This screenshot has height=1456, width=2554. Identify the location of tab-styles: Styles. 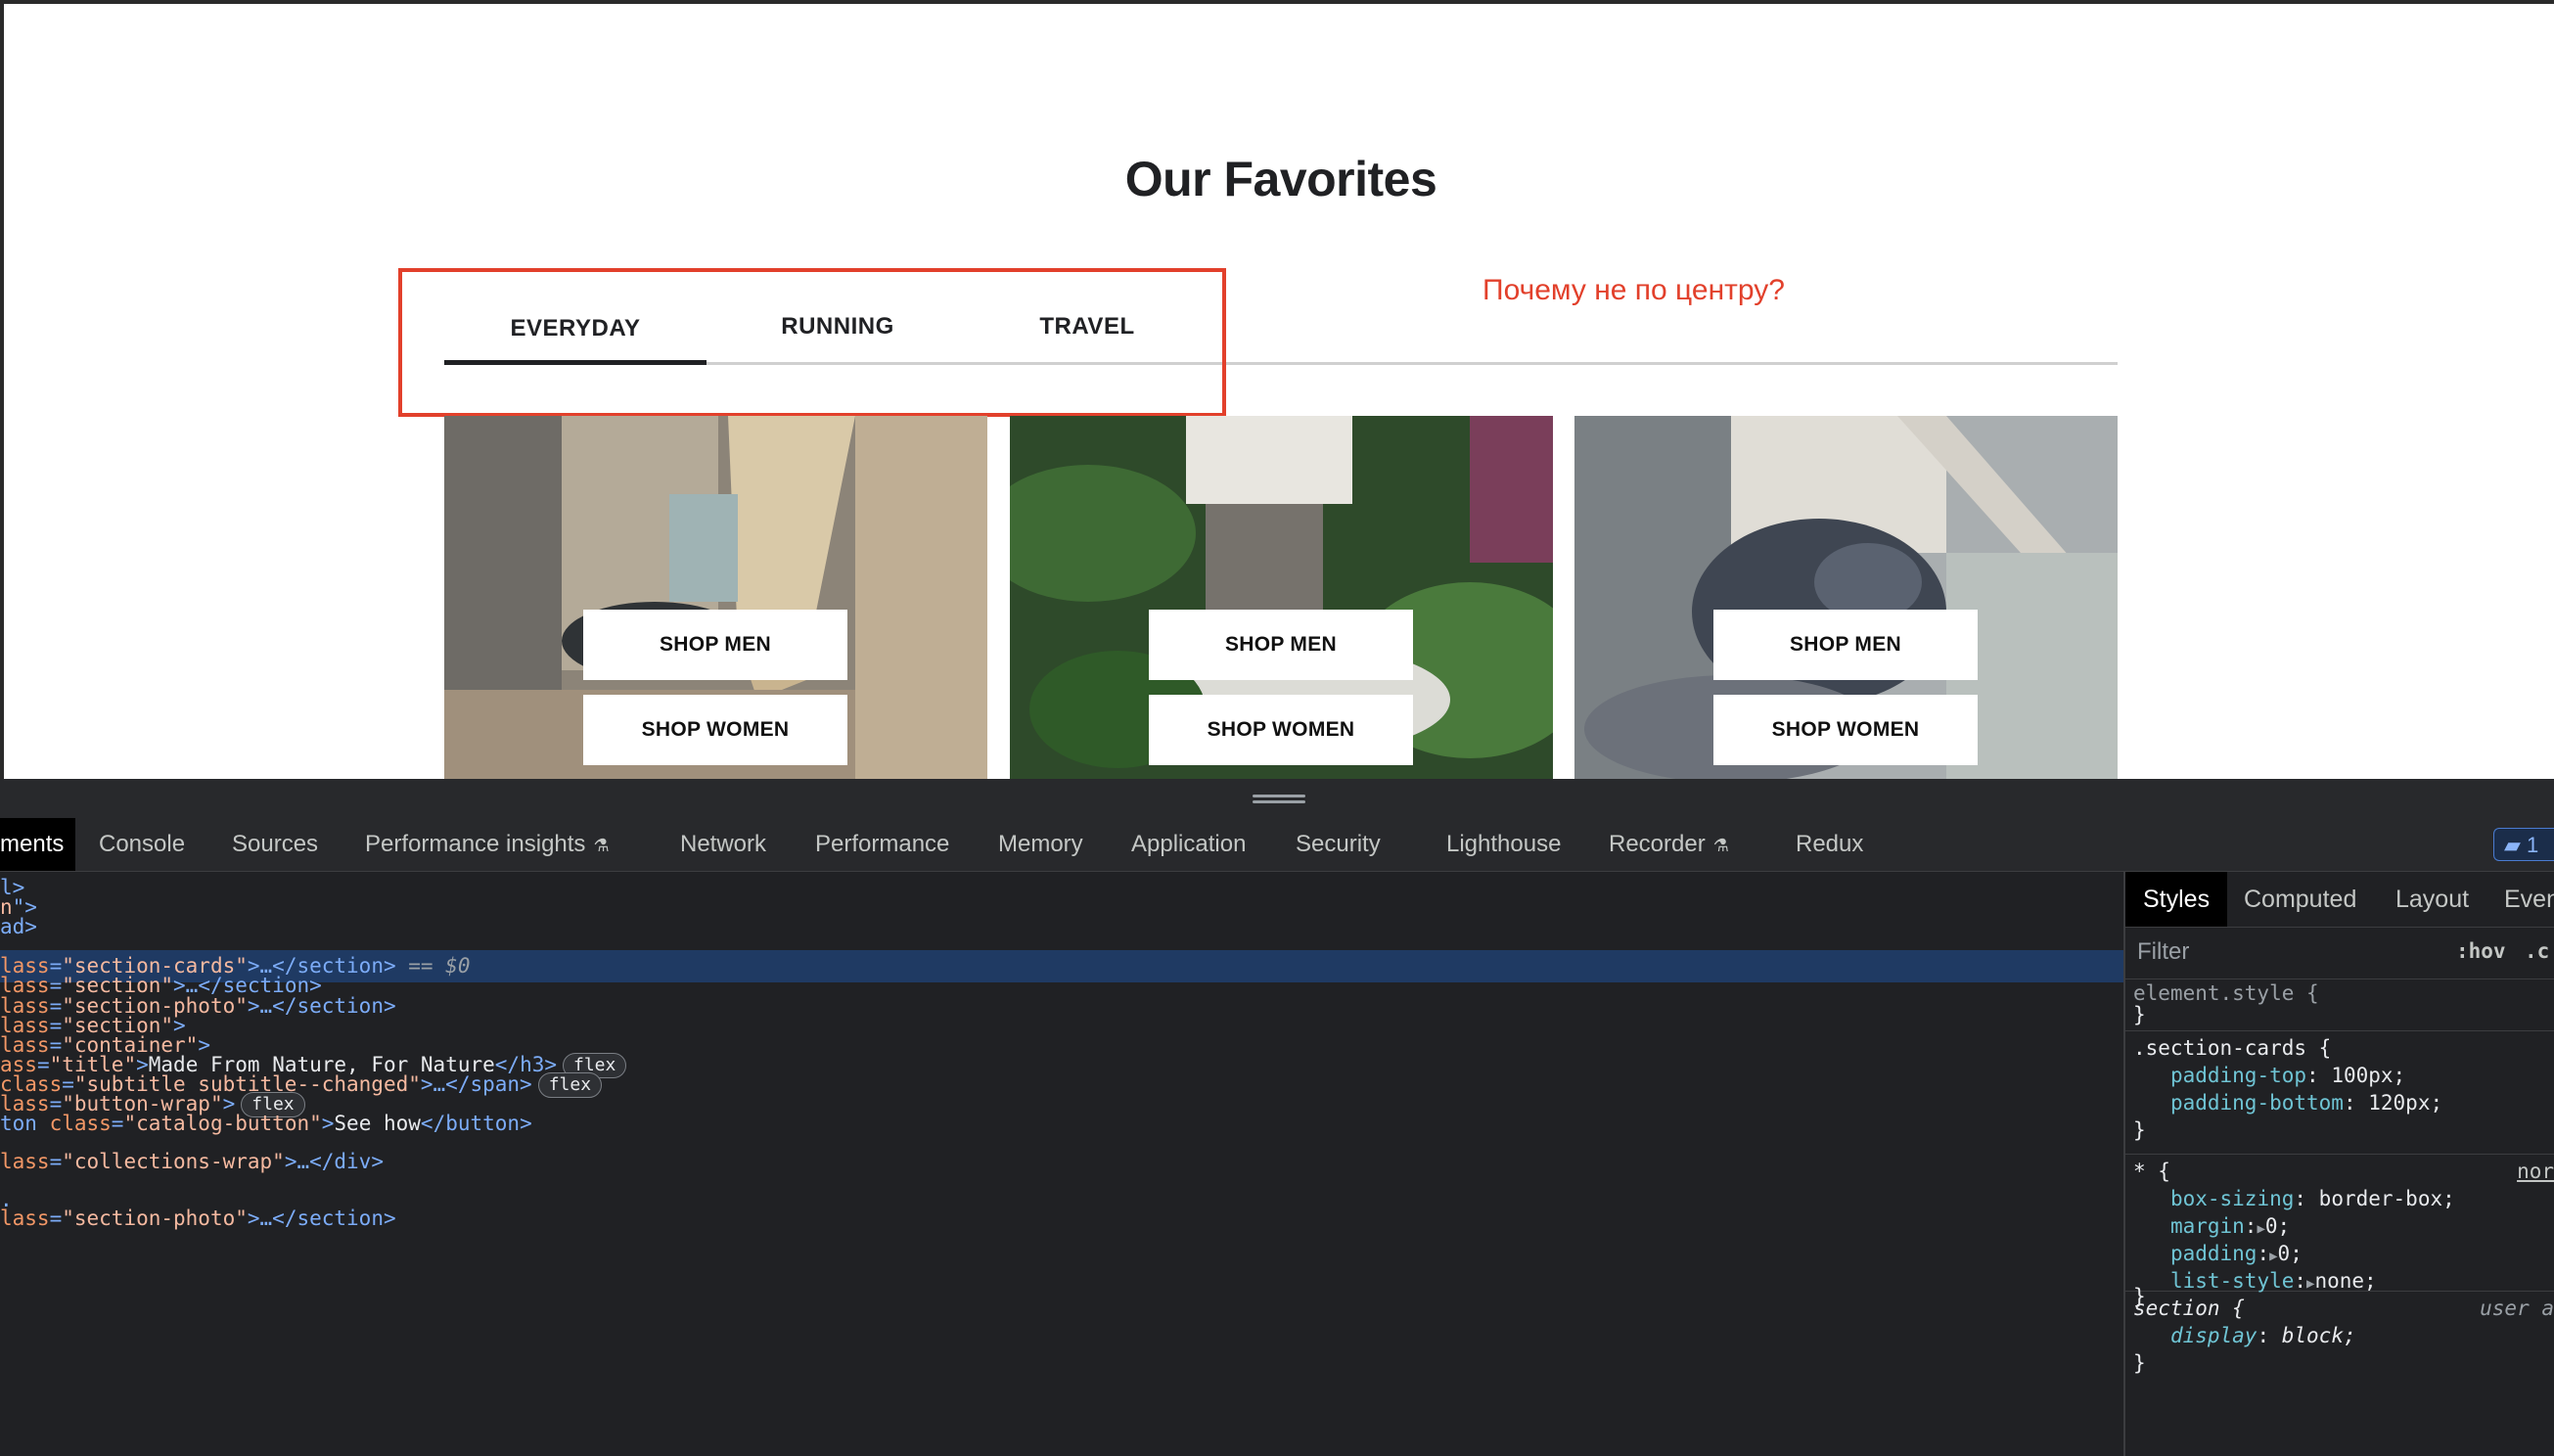
(2176, 899).